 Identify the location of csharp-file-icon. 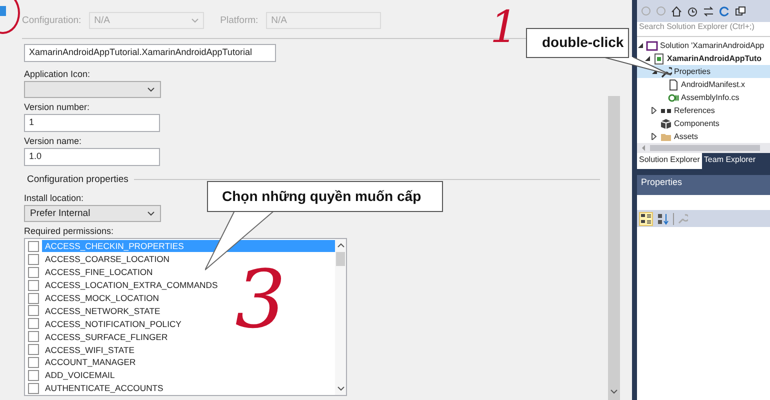
(673, 98).